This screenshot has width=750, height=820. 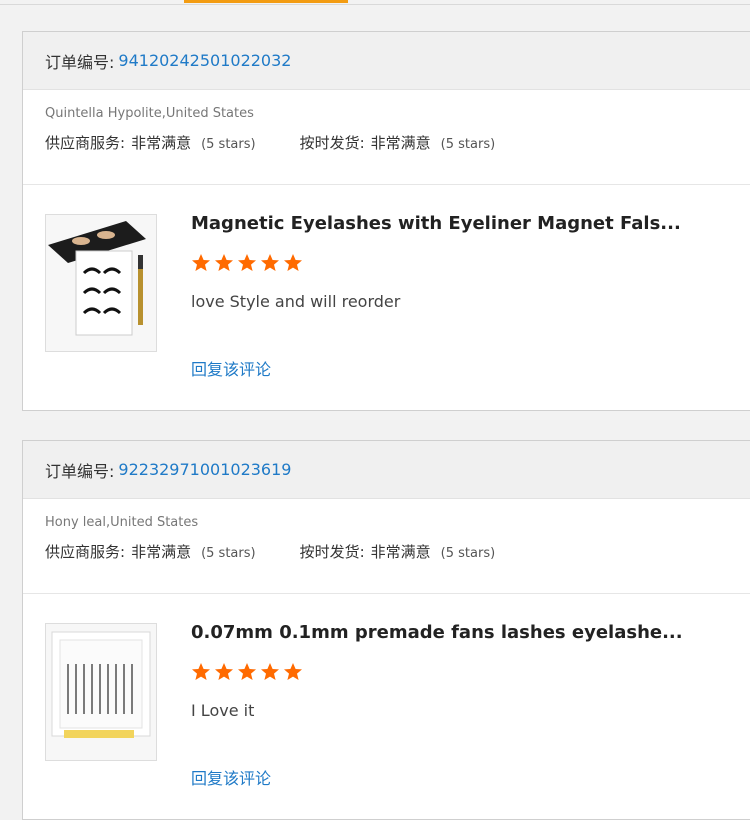 I want to click on order-header: 订单编号: 92232971001023619, so click(x=386, y=470).